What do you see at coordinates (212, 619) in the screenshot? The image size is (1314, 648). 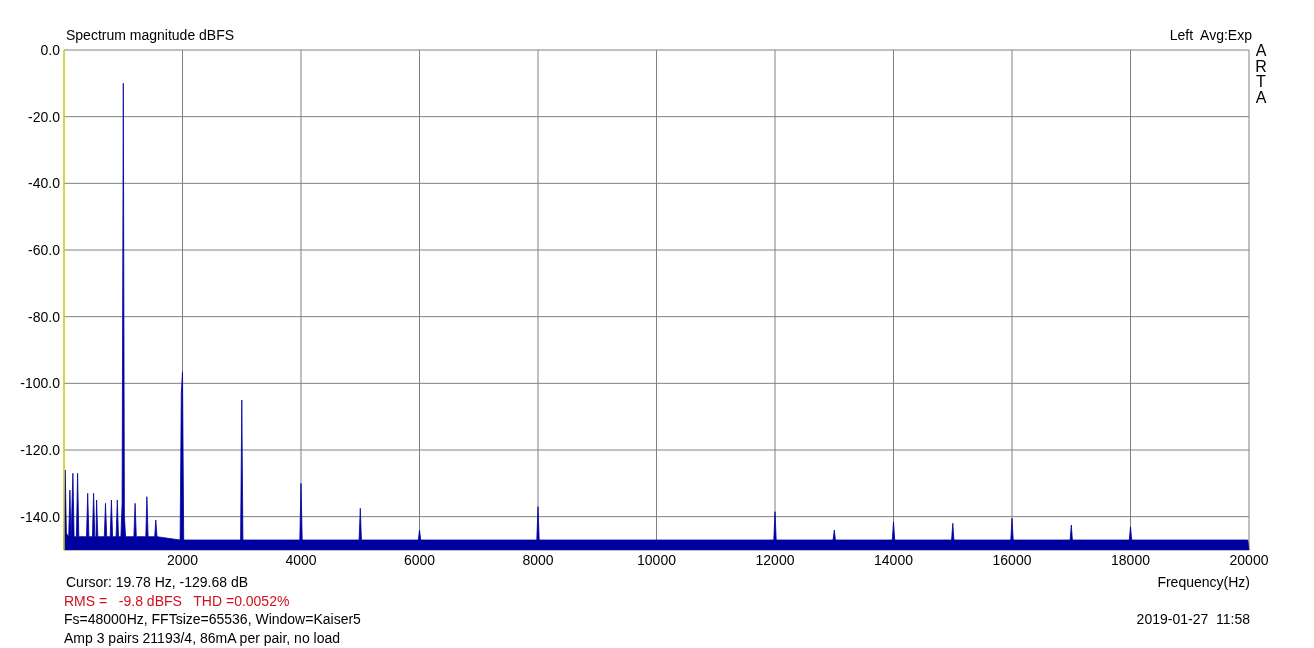 I see `settings-text: Fs=48000Hz, FFTsize=65536, Window=Kaiser5` at bounding box center [212, 619].